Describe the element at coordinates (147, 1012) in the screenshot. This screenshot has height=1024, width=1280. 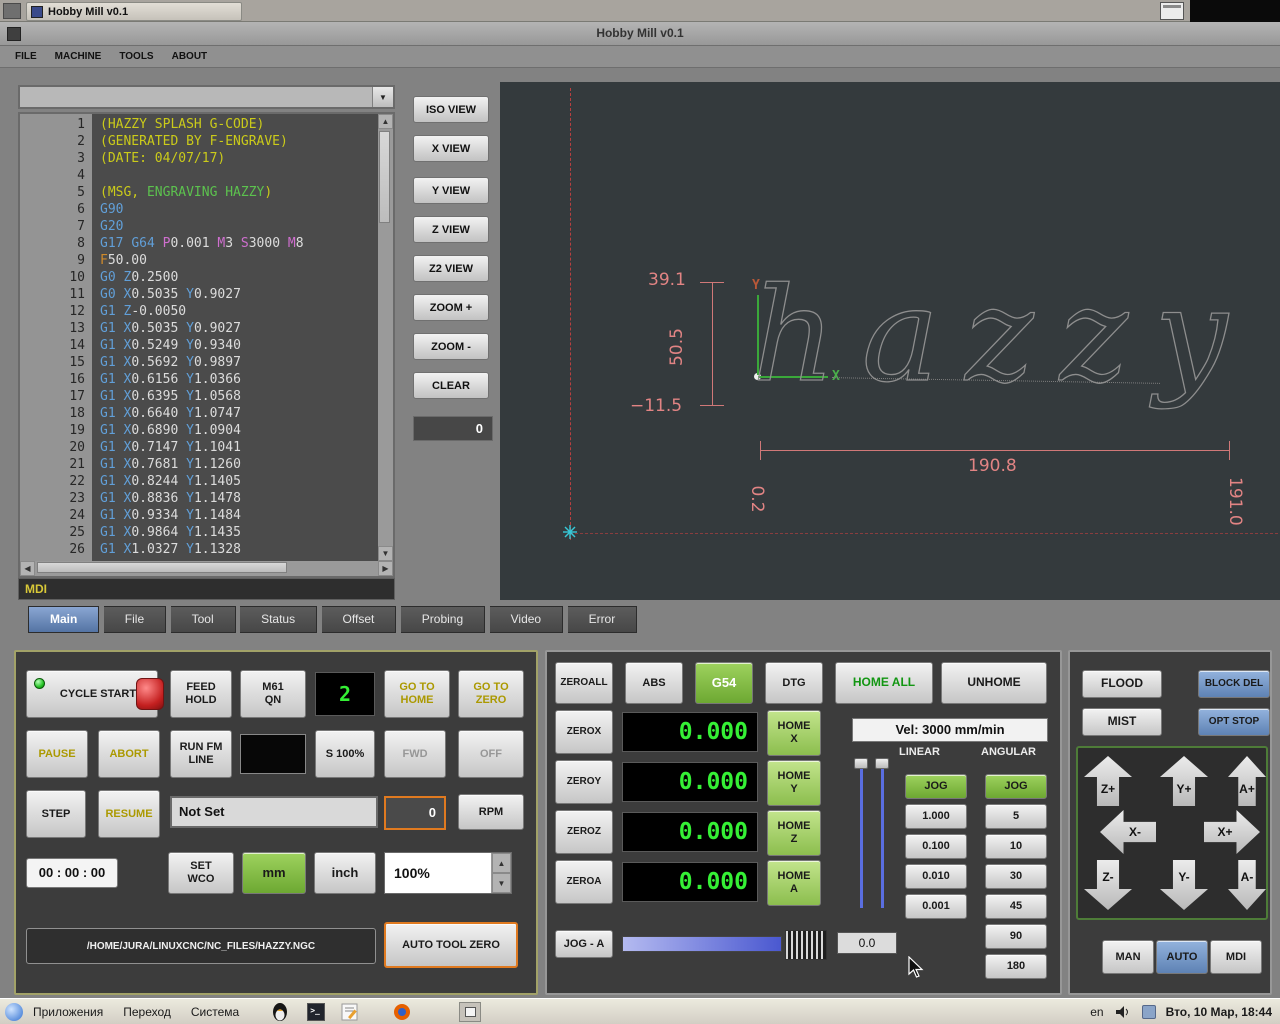
I see `taskbar-menu-places: Переход` at that location.